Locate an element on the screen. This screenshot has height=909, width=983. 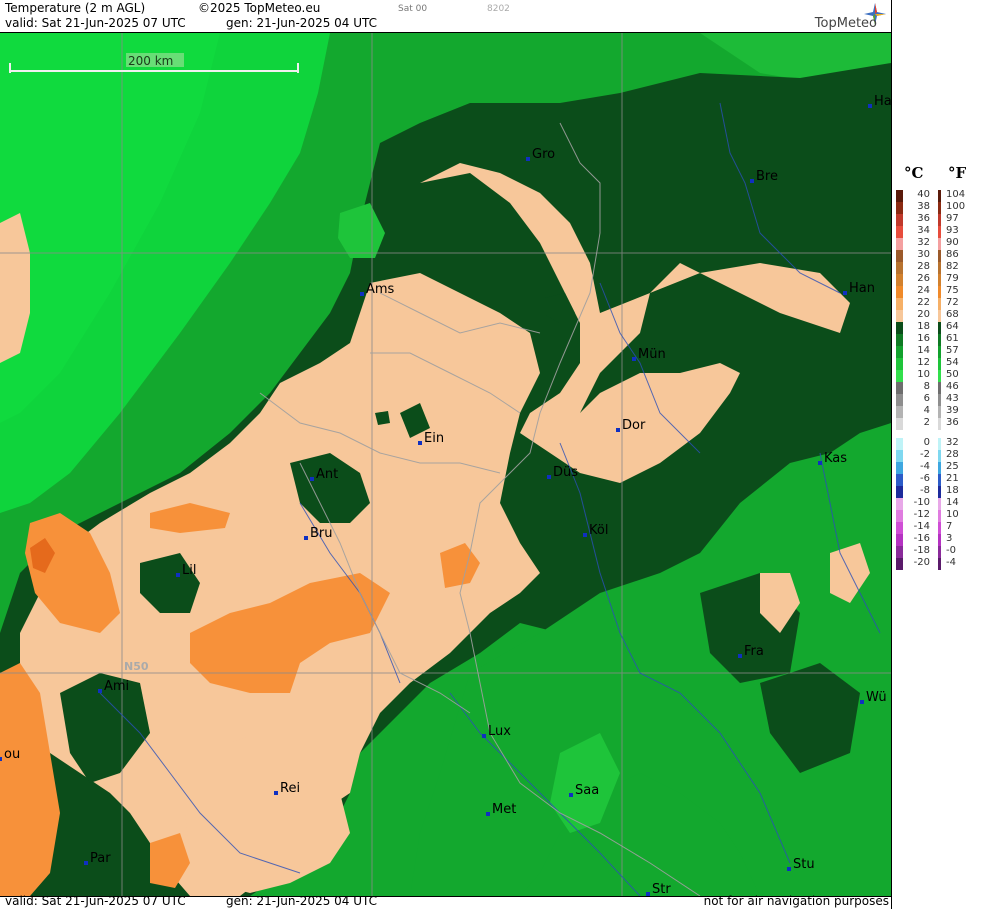
legend-label-fahrenheit: 104 is located at coordinates (956, 194).